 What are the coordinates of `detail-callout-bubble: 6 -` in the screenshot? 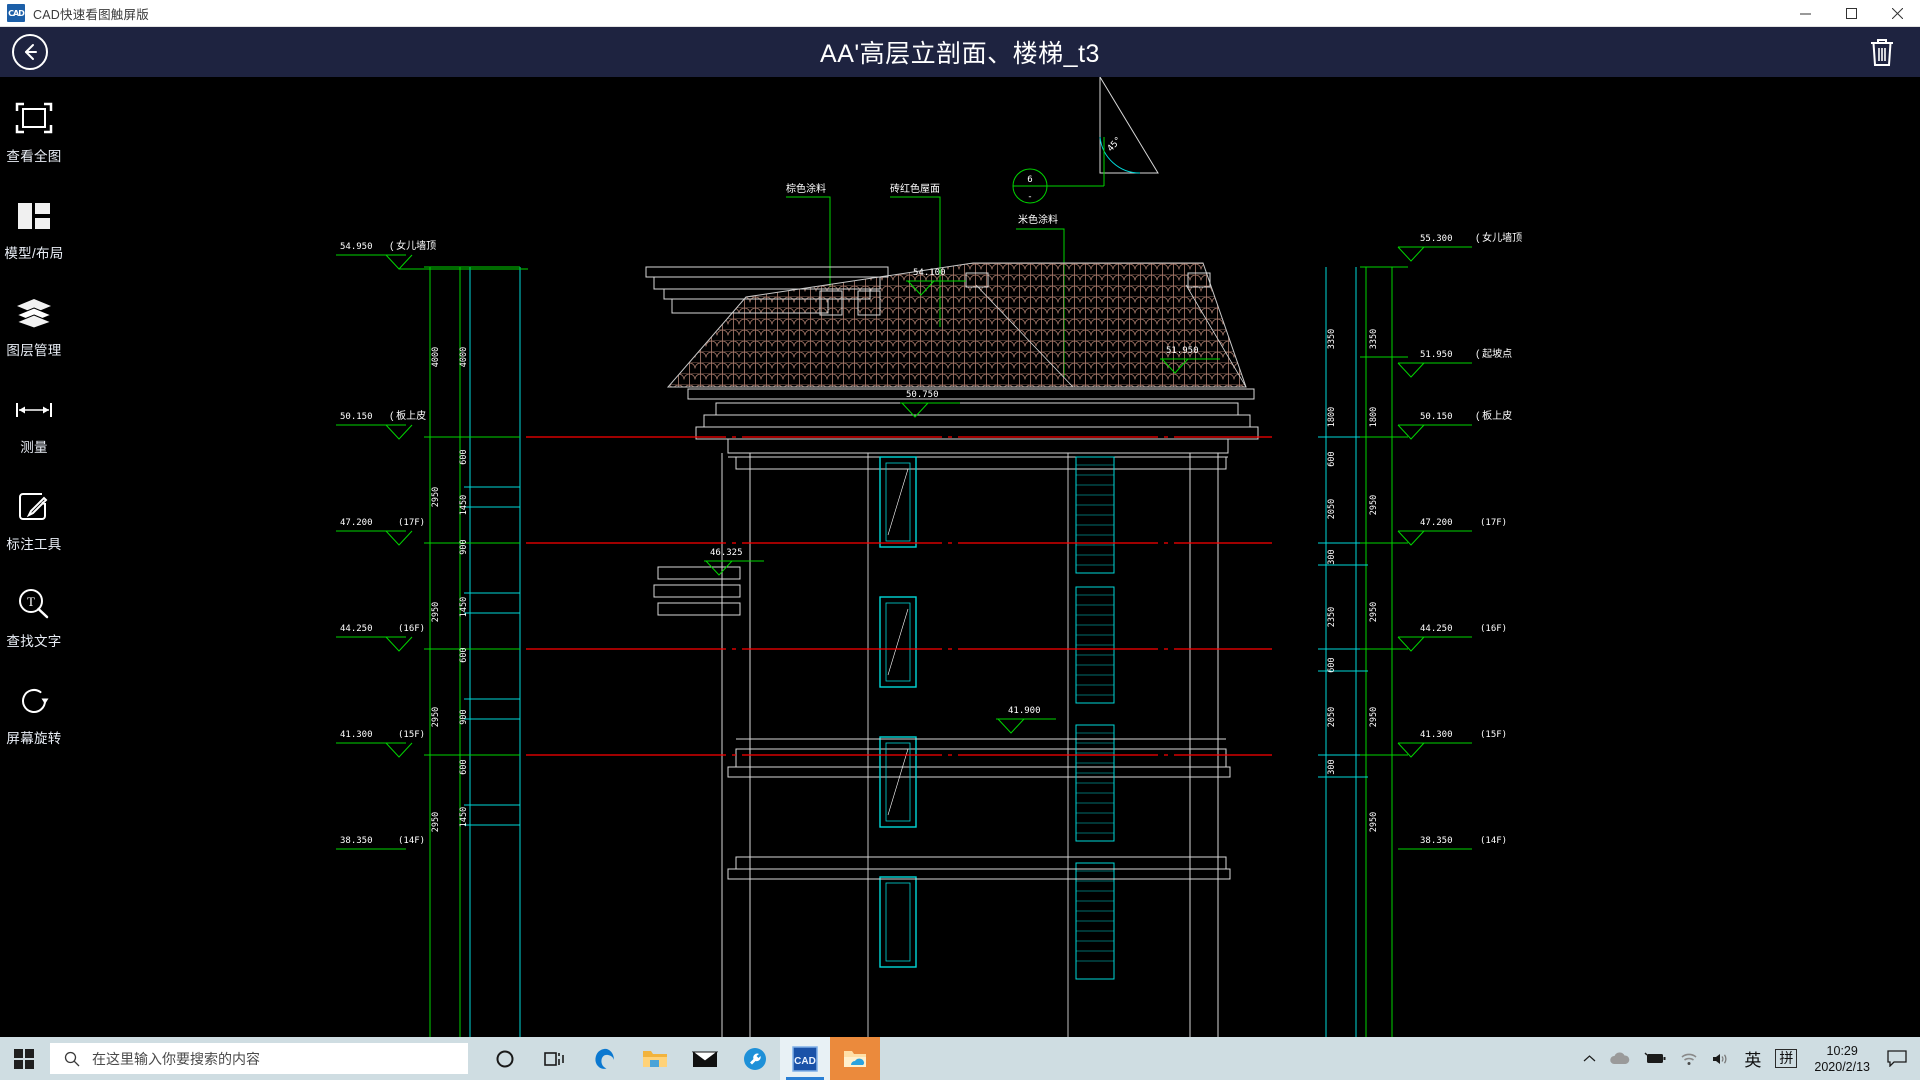 It's located at (1058, 170).